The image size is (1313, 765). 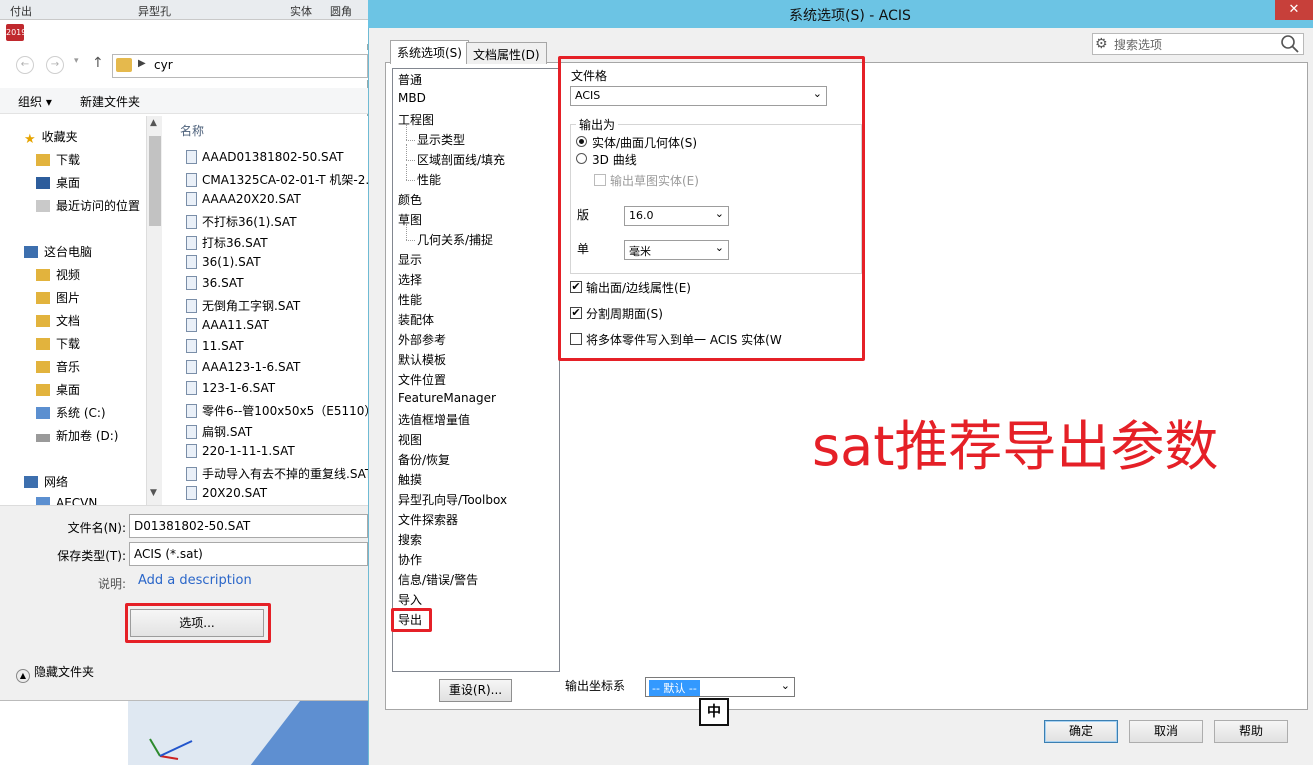 I want to click on tab-system-options: 系统选项(S), so click(x=429, y=52).